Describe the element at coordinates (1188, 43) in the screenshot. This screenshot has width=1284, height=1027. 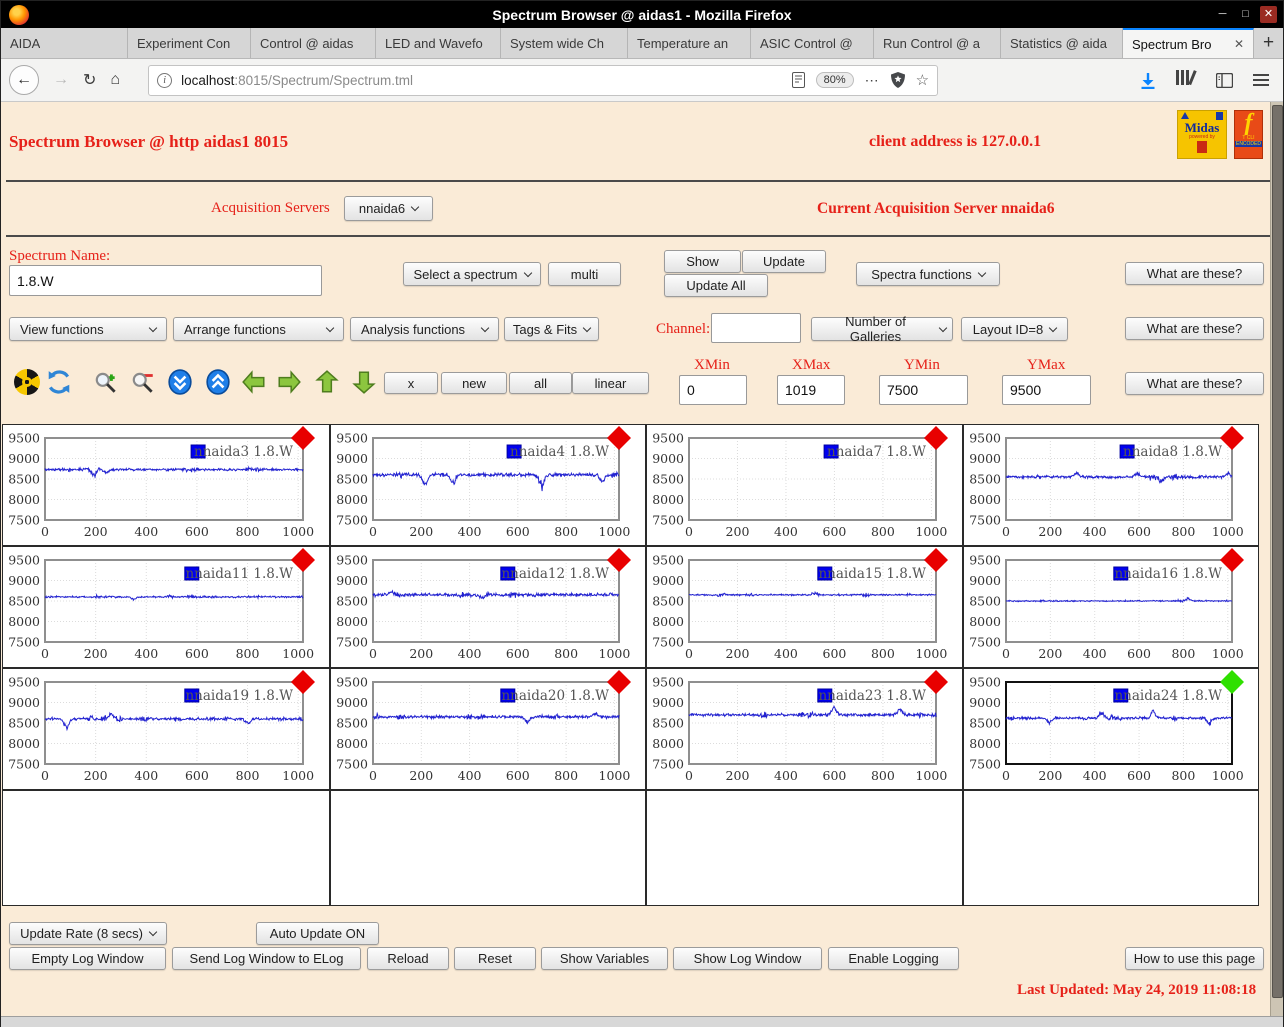
I see `tab-spectrum-bro: Spectrum Bro ✕` at that location.